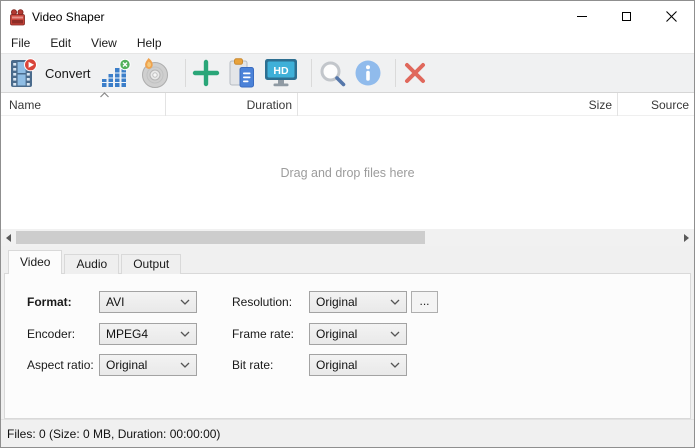 The width and height of the screenshot is (695, 448). What do you see at coordinates (347, 17) in the screenshot?
I see `titlebar: Video Shaper` at bounding box center [347, 17].